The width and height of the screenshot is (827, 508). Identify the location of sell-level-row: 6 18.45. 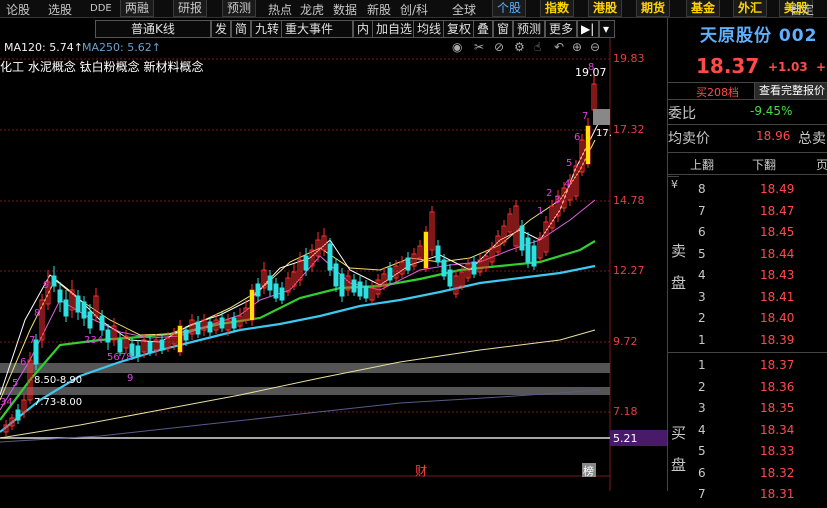
(747, 235).